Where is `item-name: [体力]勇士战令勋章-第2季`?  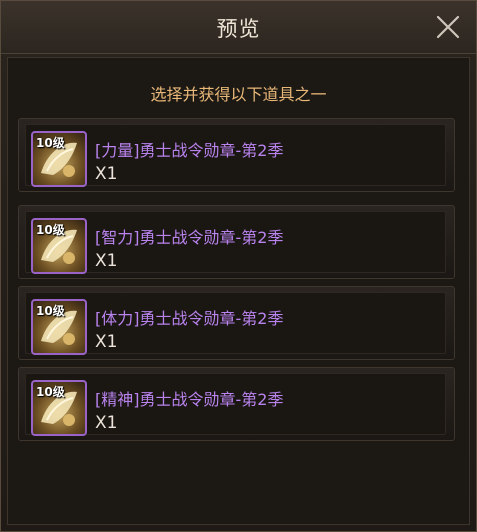
item-name: [体力]勇士战令勋章-第2季 is located at coordinates (189, 318).